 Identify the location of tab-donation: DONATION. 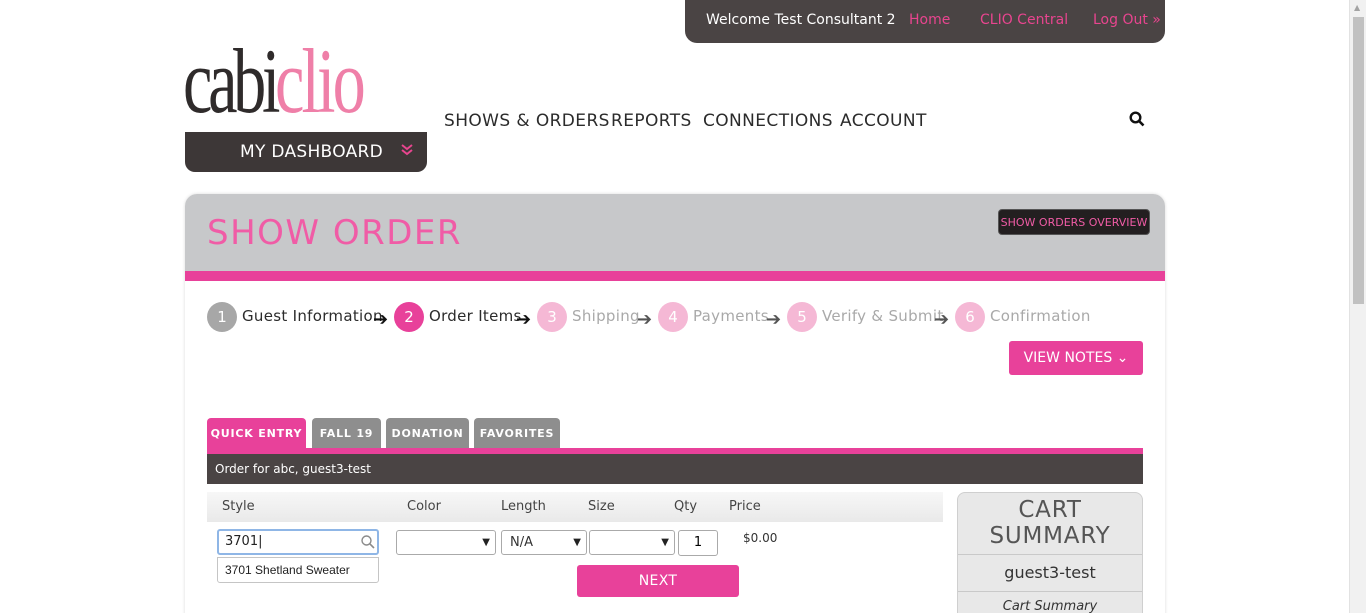
(427, 433).